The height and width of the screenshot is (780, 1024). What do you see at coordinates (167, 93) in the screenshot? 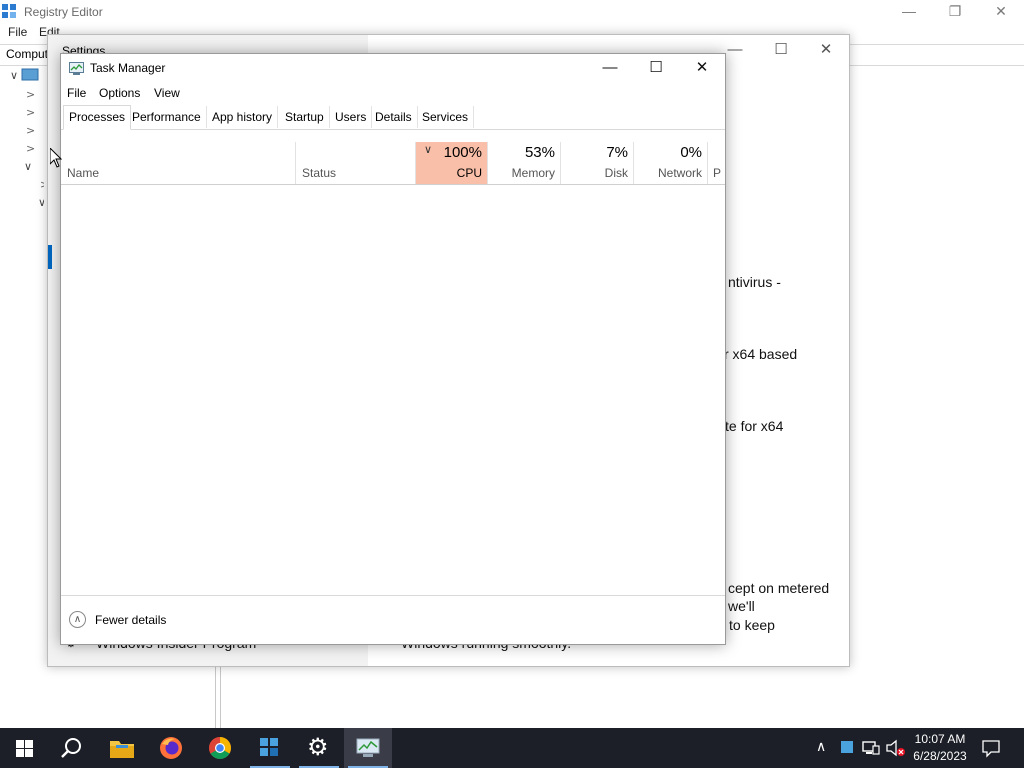
I see `tm-menu-view: View` at bounding box center [167, 93].